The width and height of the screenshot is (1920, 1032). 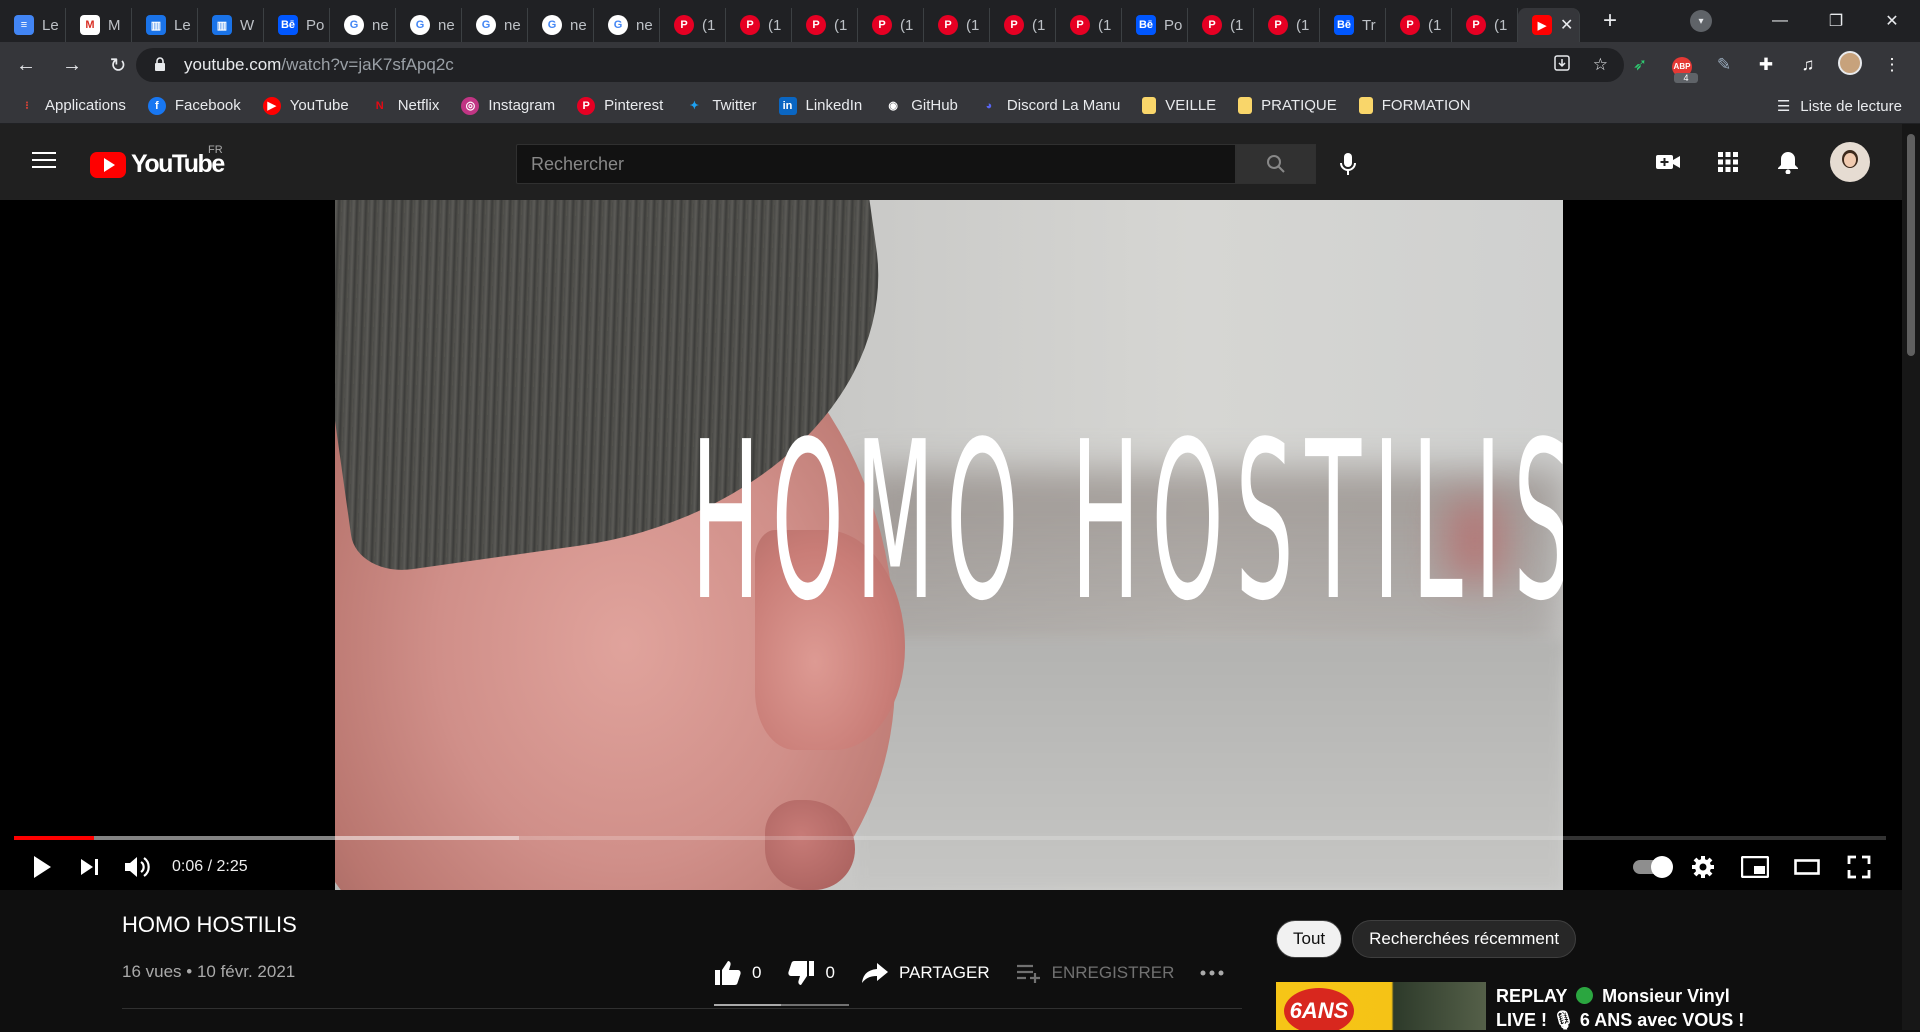 I want to click on share-button: PARTAGER, so click(x=925, y=973).